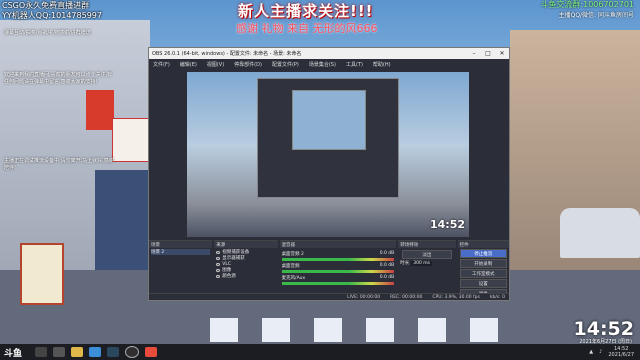 The image size is (640, 360). Describe the element at coordinates (292, 254) in the screenshot. I see `mixer-channel-name: 桌面音频 2` at that location.